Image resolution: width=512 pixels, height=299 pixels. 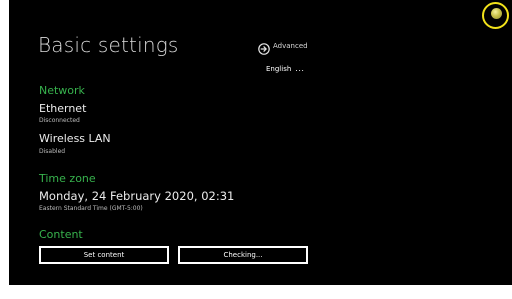 What do you see at coordinates (279, 69) in the screenshot?
I see `language-label: English` at bounding box center [279, 69].